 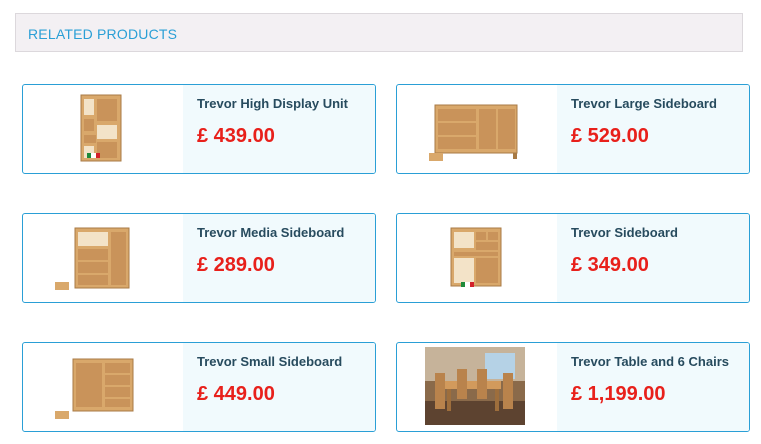 What do you see at coordinates (236, 265) in the screenshot?
I see `product-price: £ 289.00` at bounding box center [236, 265].